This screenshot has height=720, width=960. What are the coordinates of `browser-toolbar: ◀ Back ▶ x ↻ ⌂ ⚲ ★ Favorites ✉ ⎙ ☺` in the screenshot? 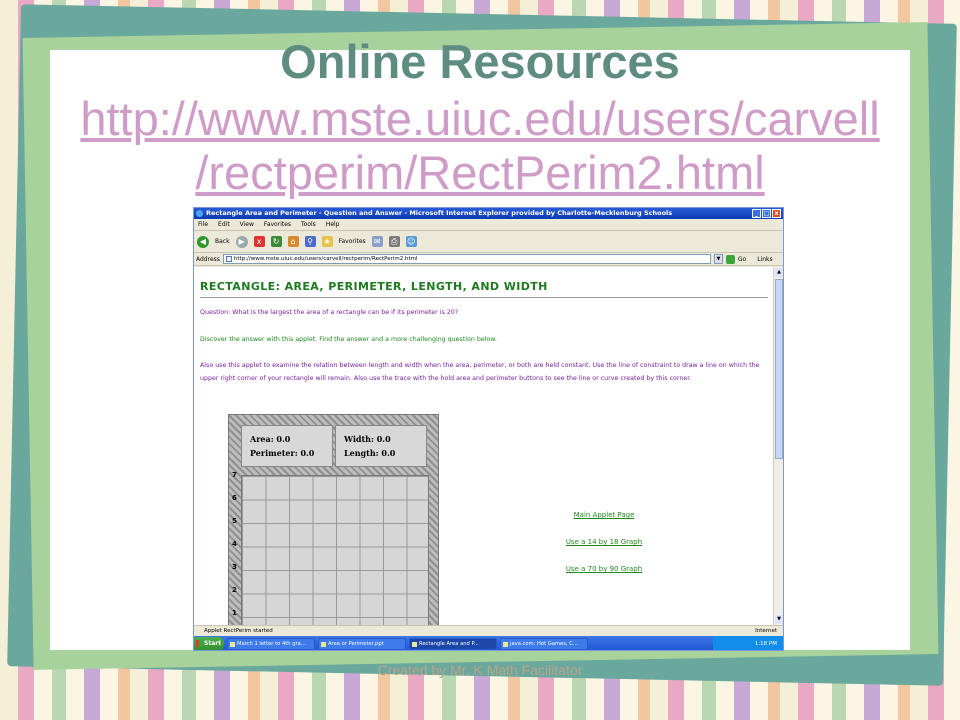 It's located at (488, 242).